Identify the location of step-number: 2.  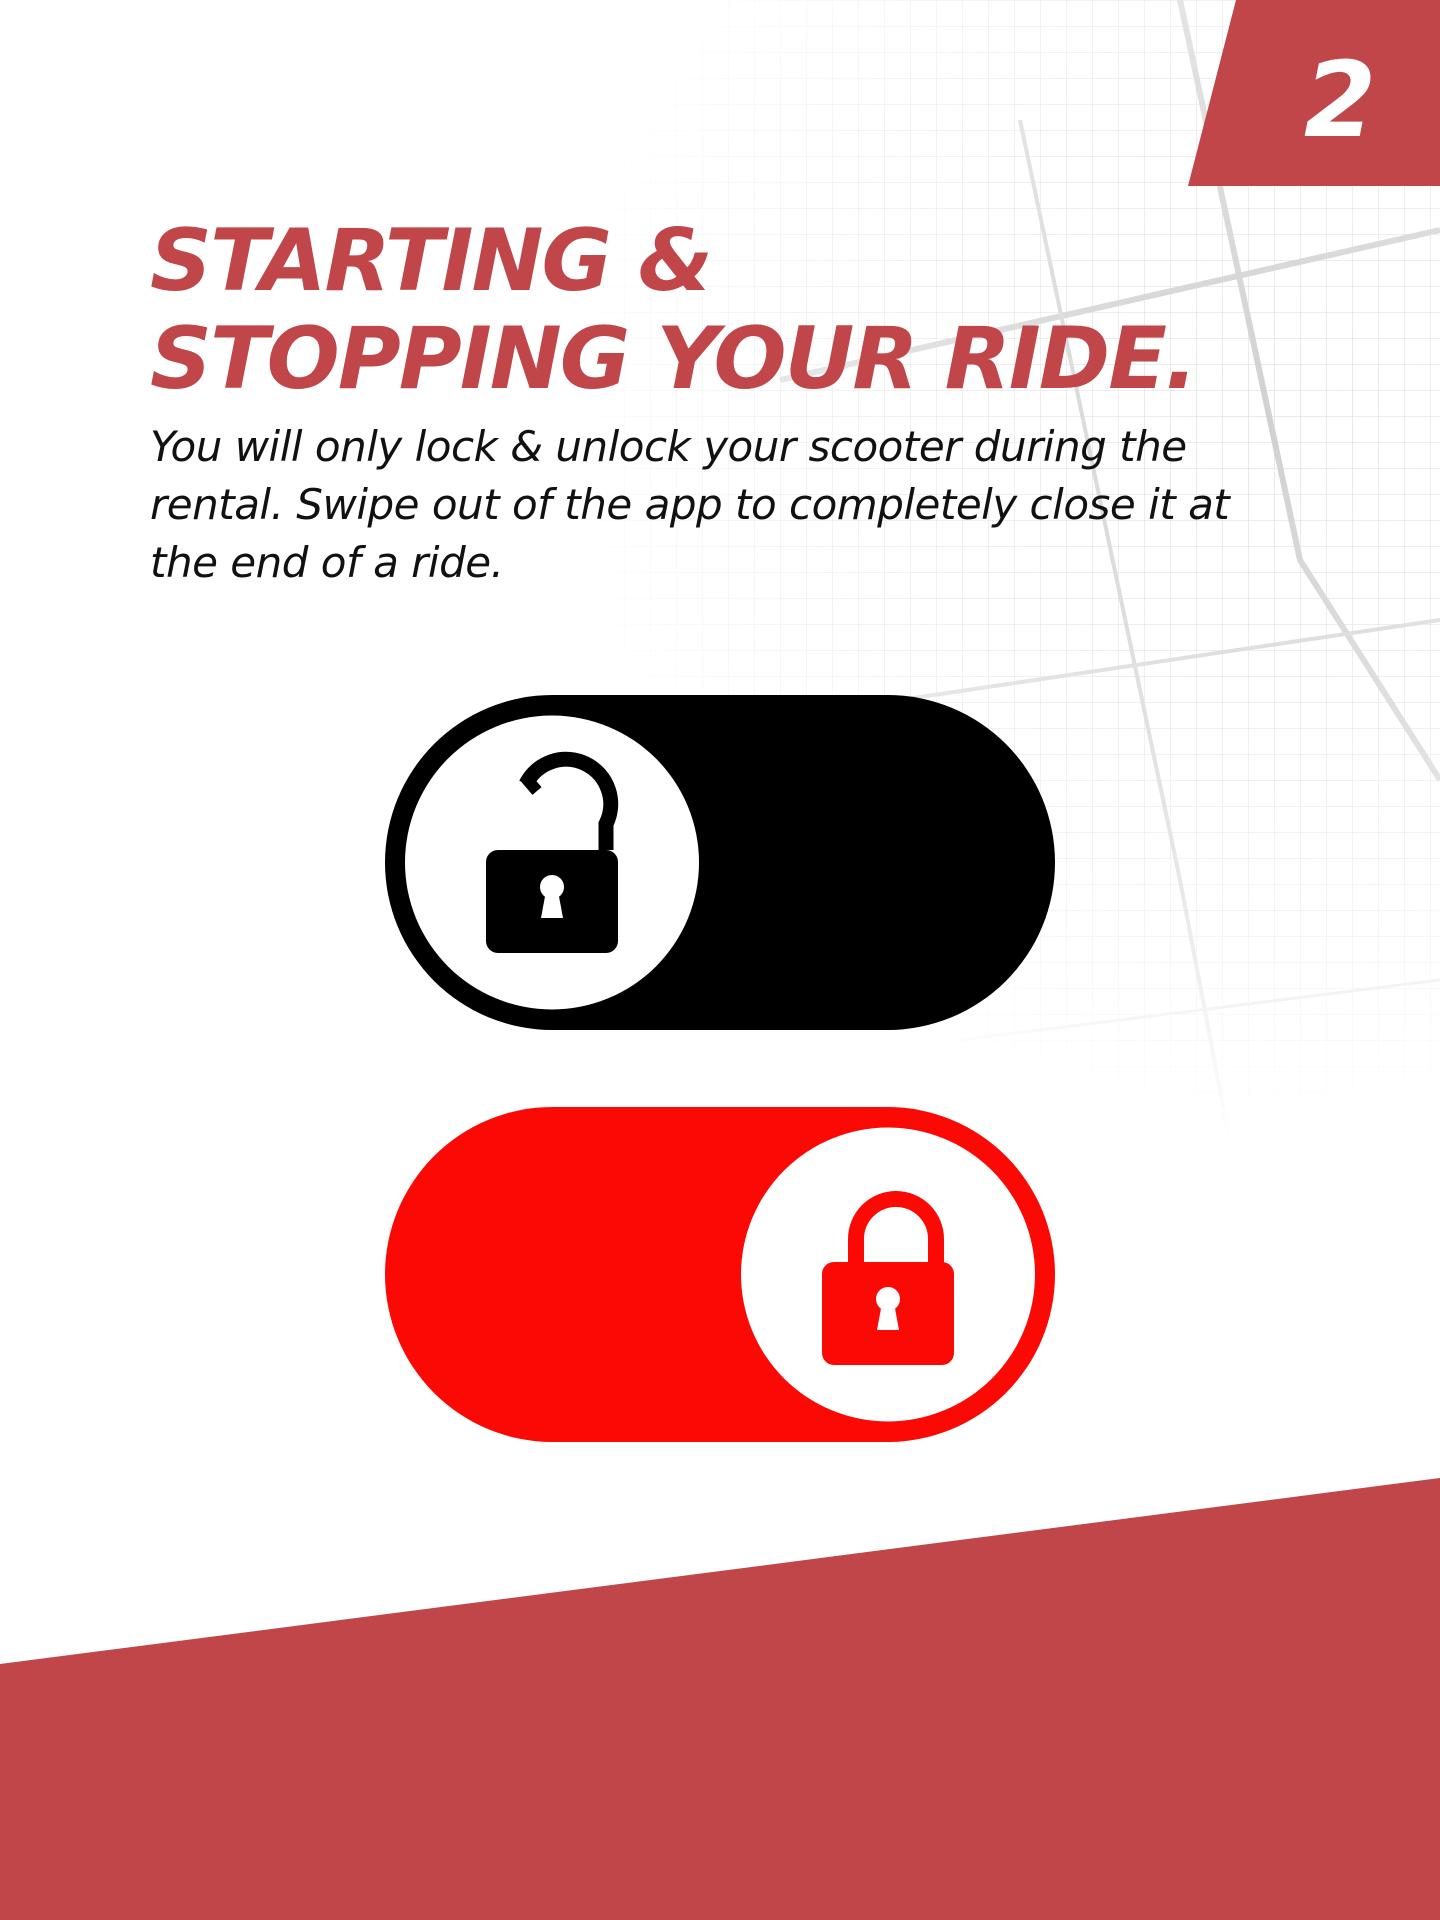
(1340, 100).